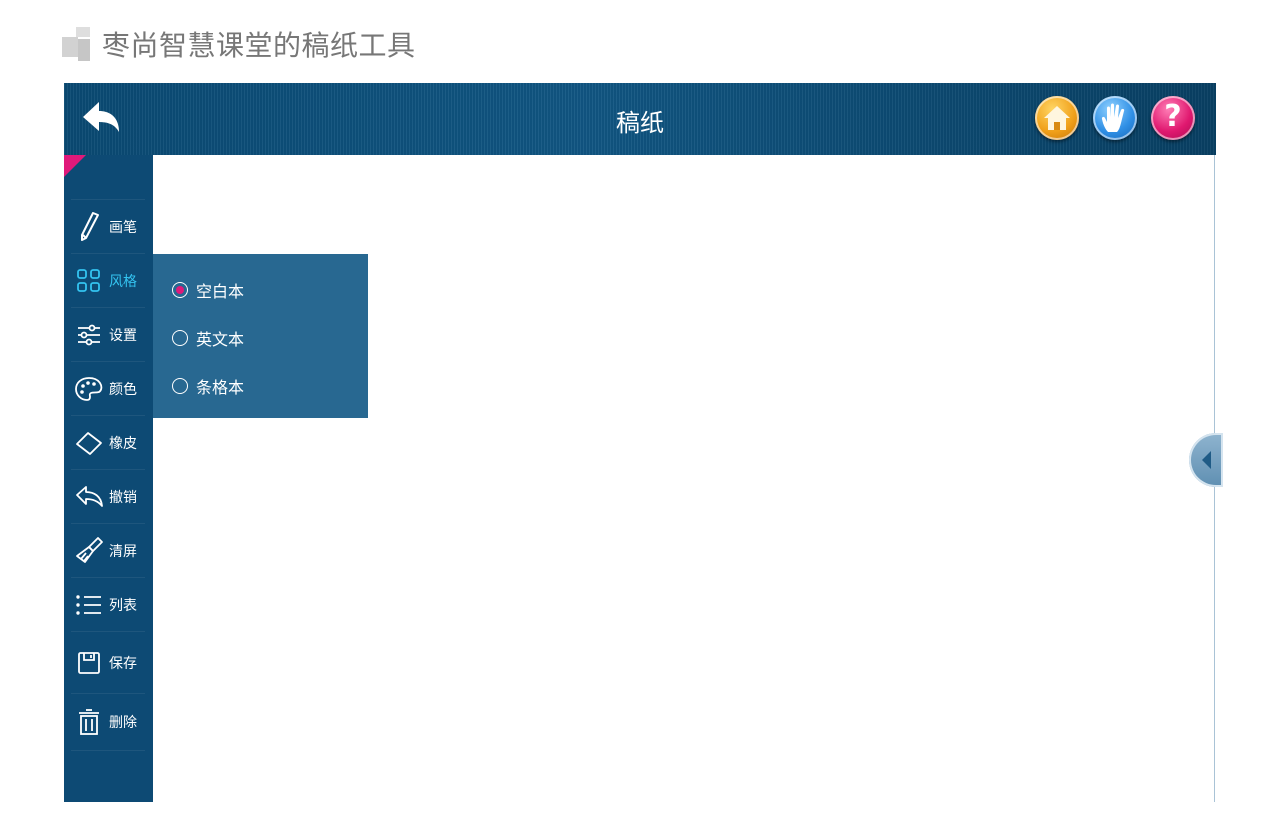 The image size is (1280, 834). Describe the element at coordinates (89, 335) in the screenshot. I see `sliders-icon` at that location.